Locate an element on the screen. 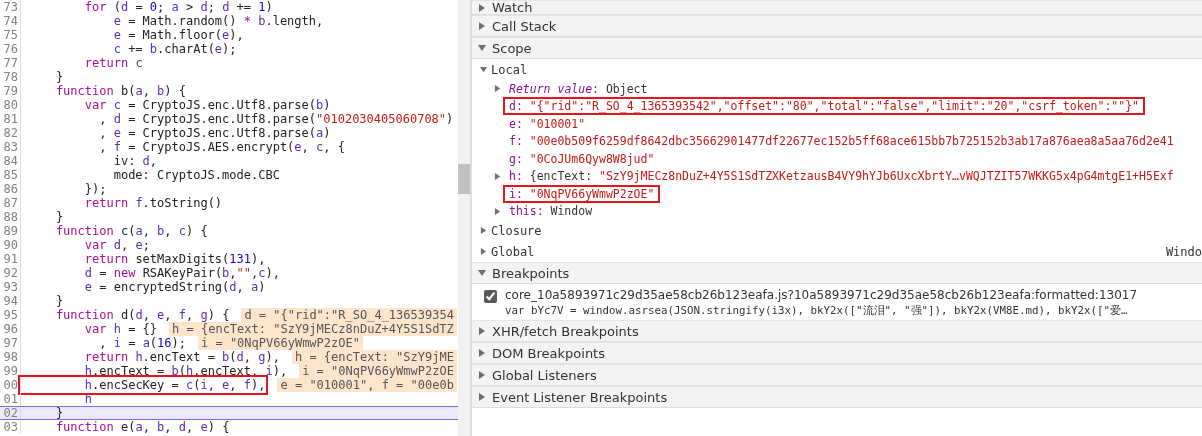  section-title: XHR/fetch Breakpoints is located at coordinates (565, 331).